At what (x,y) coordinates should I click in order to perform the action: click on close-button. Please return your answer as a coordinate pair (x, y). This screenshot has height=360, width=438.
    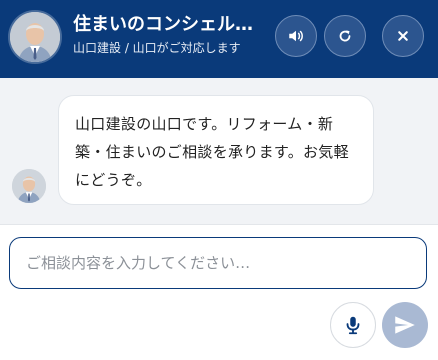
    Looking at the image, I should click on (403, 36).